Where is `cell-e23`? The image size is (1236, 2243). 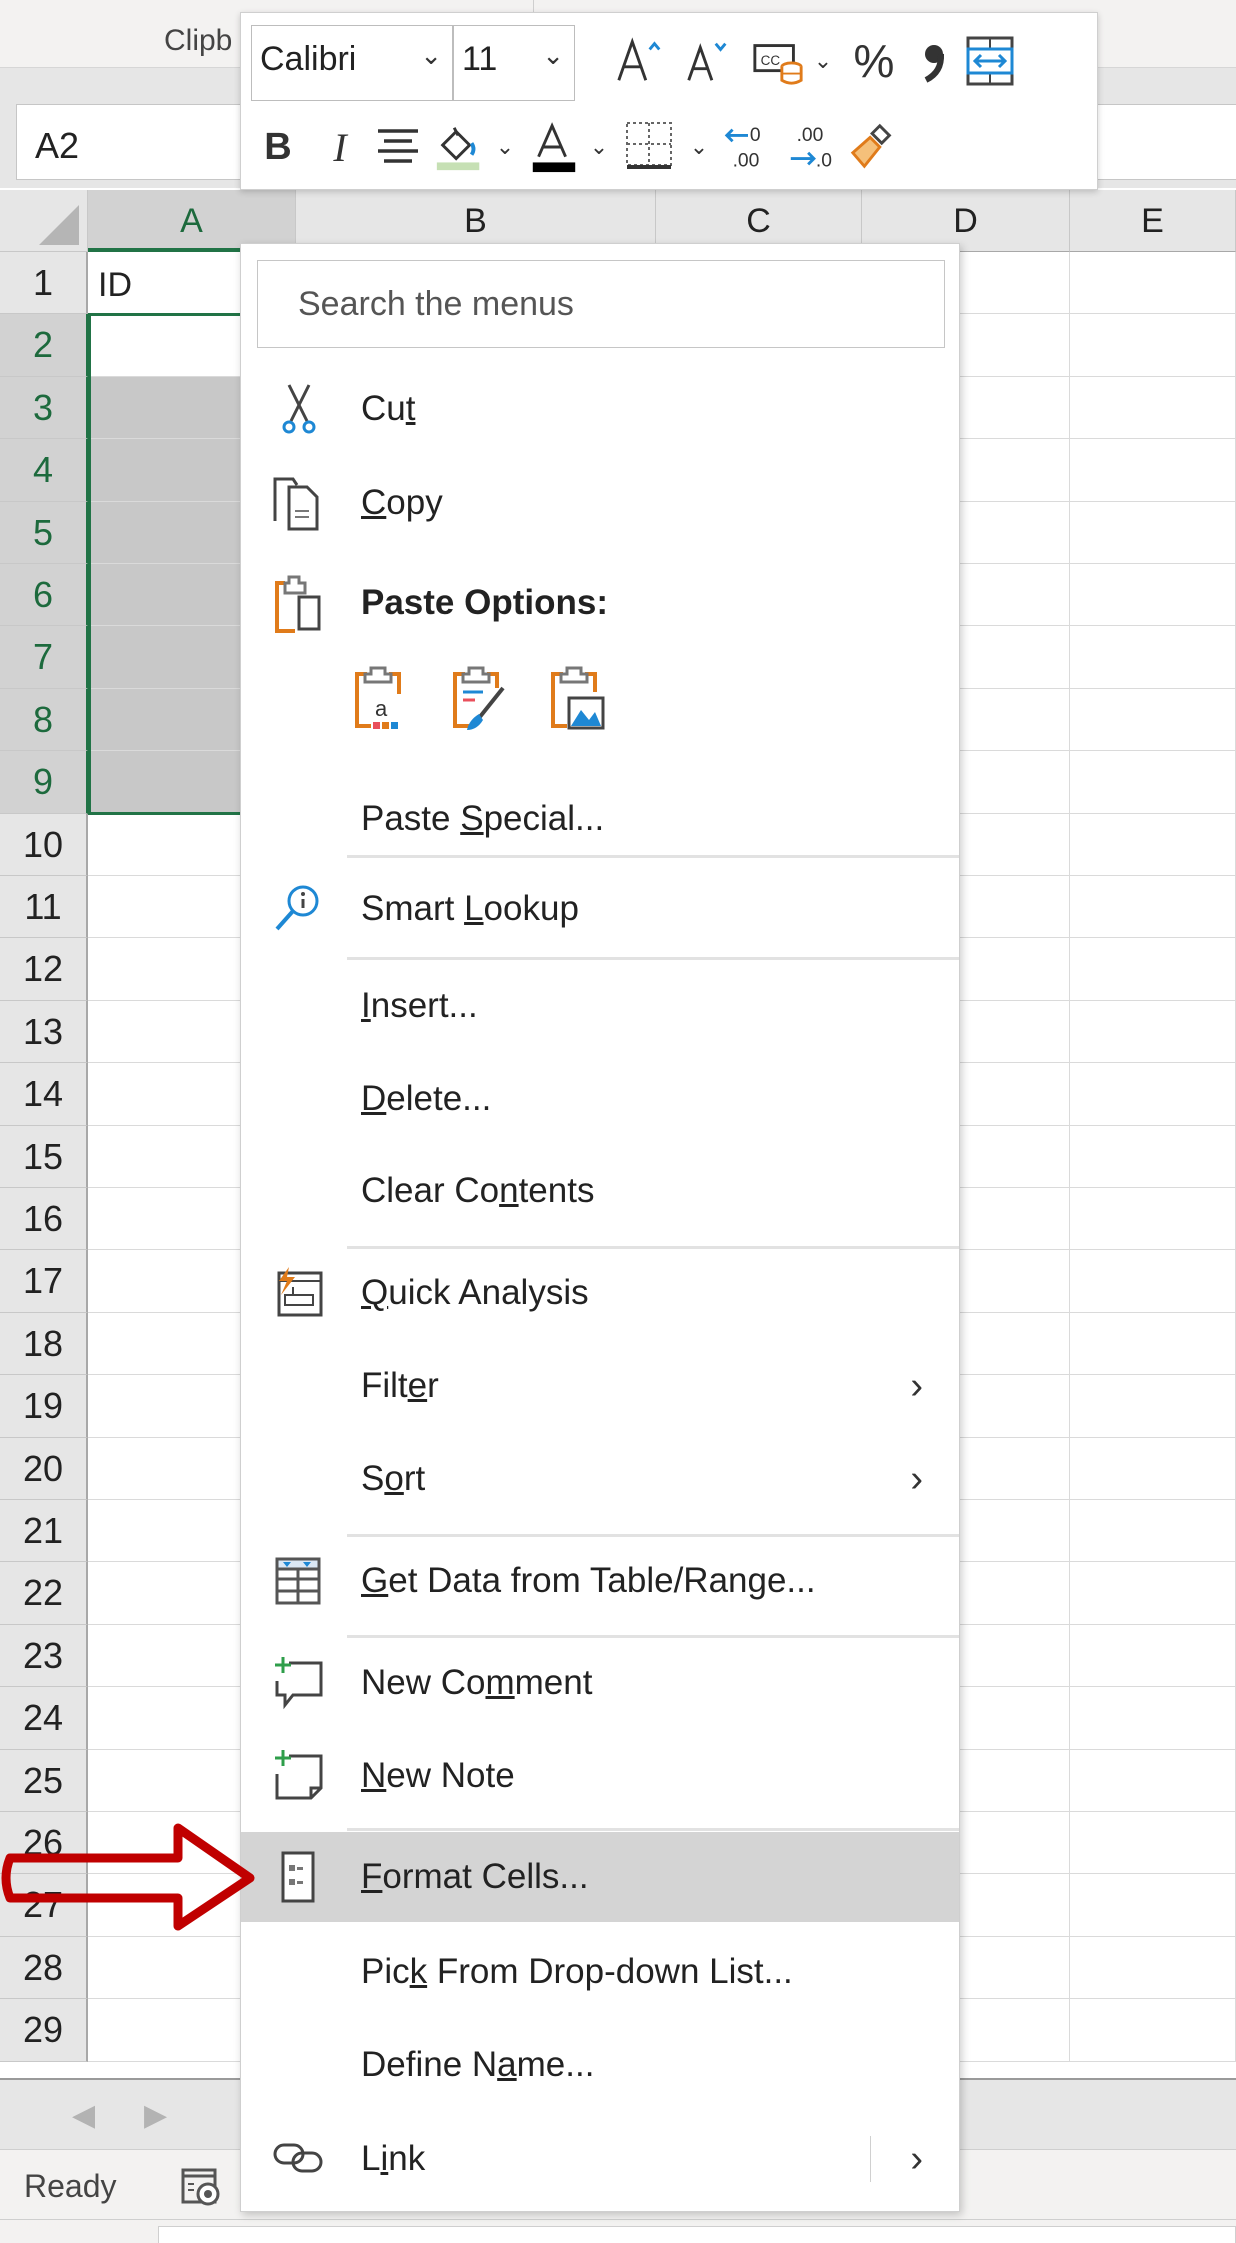 cell-e23 is located at coordinates (1153, 1656).